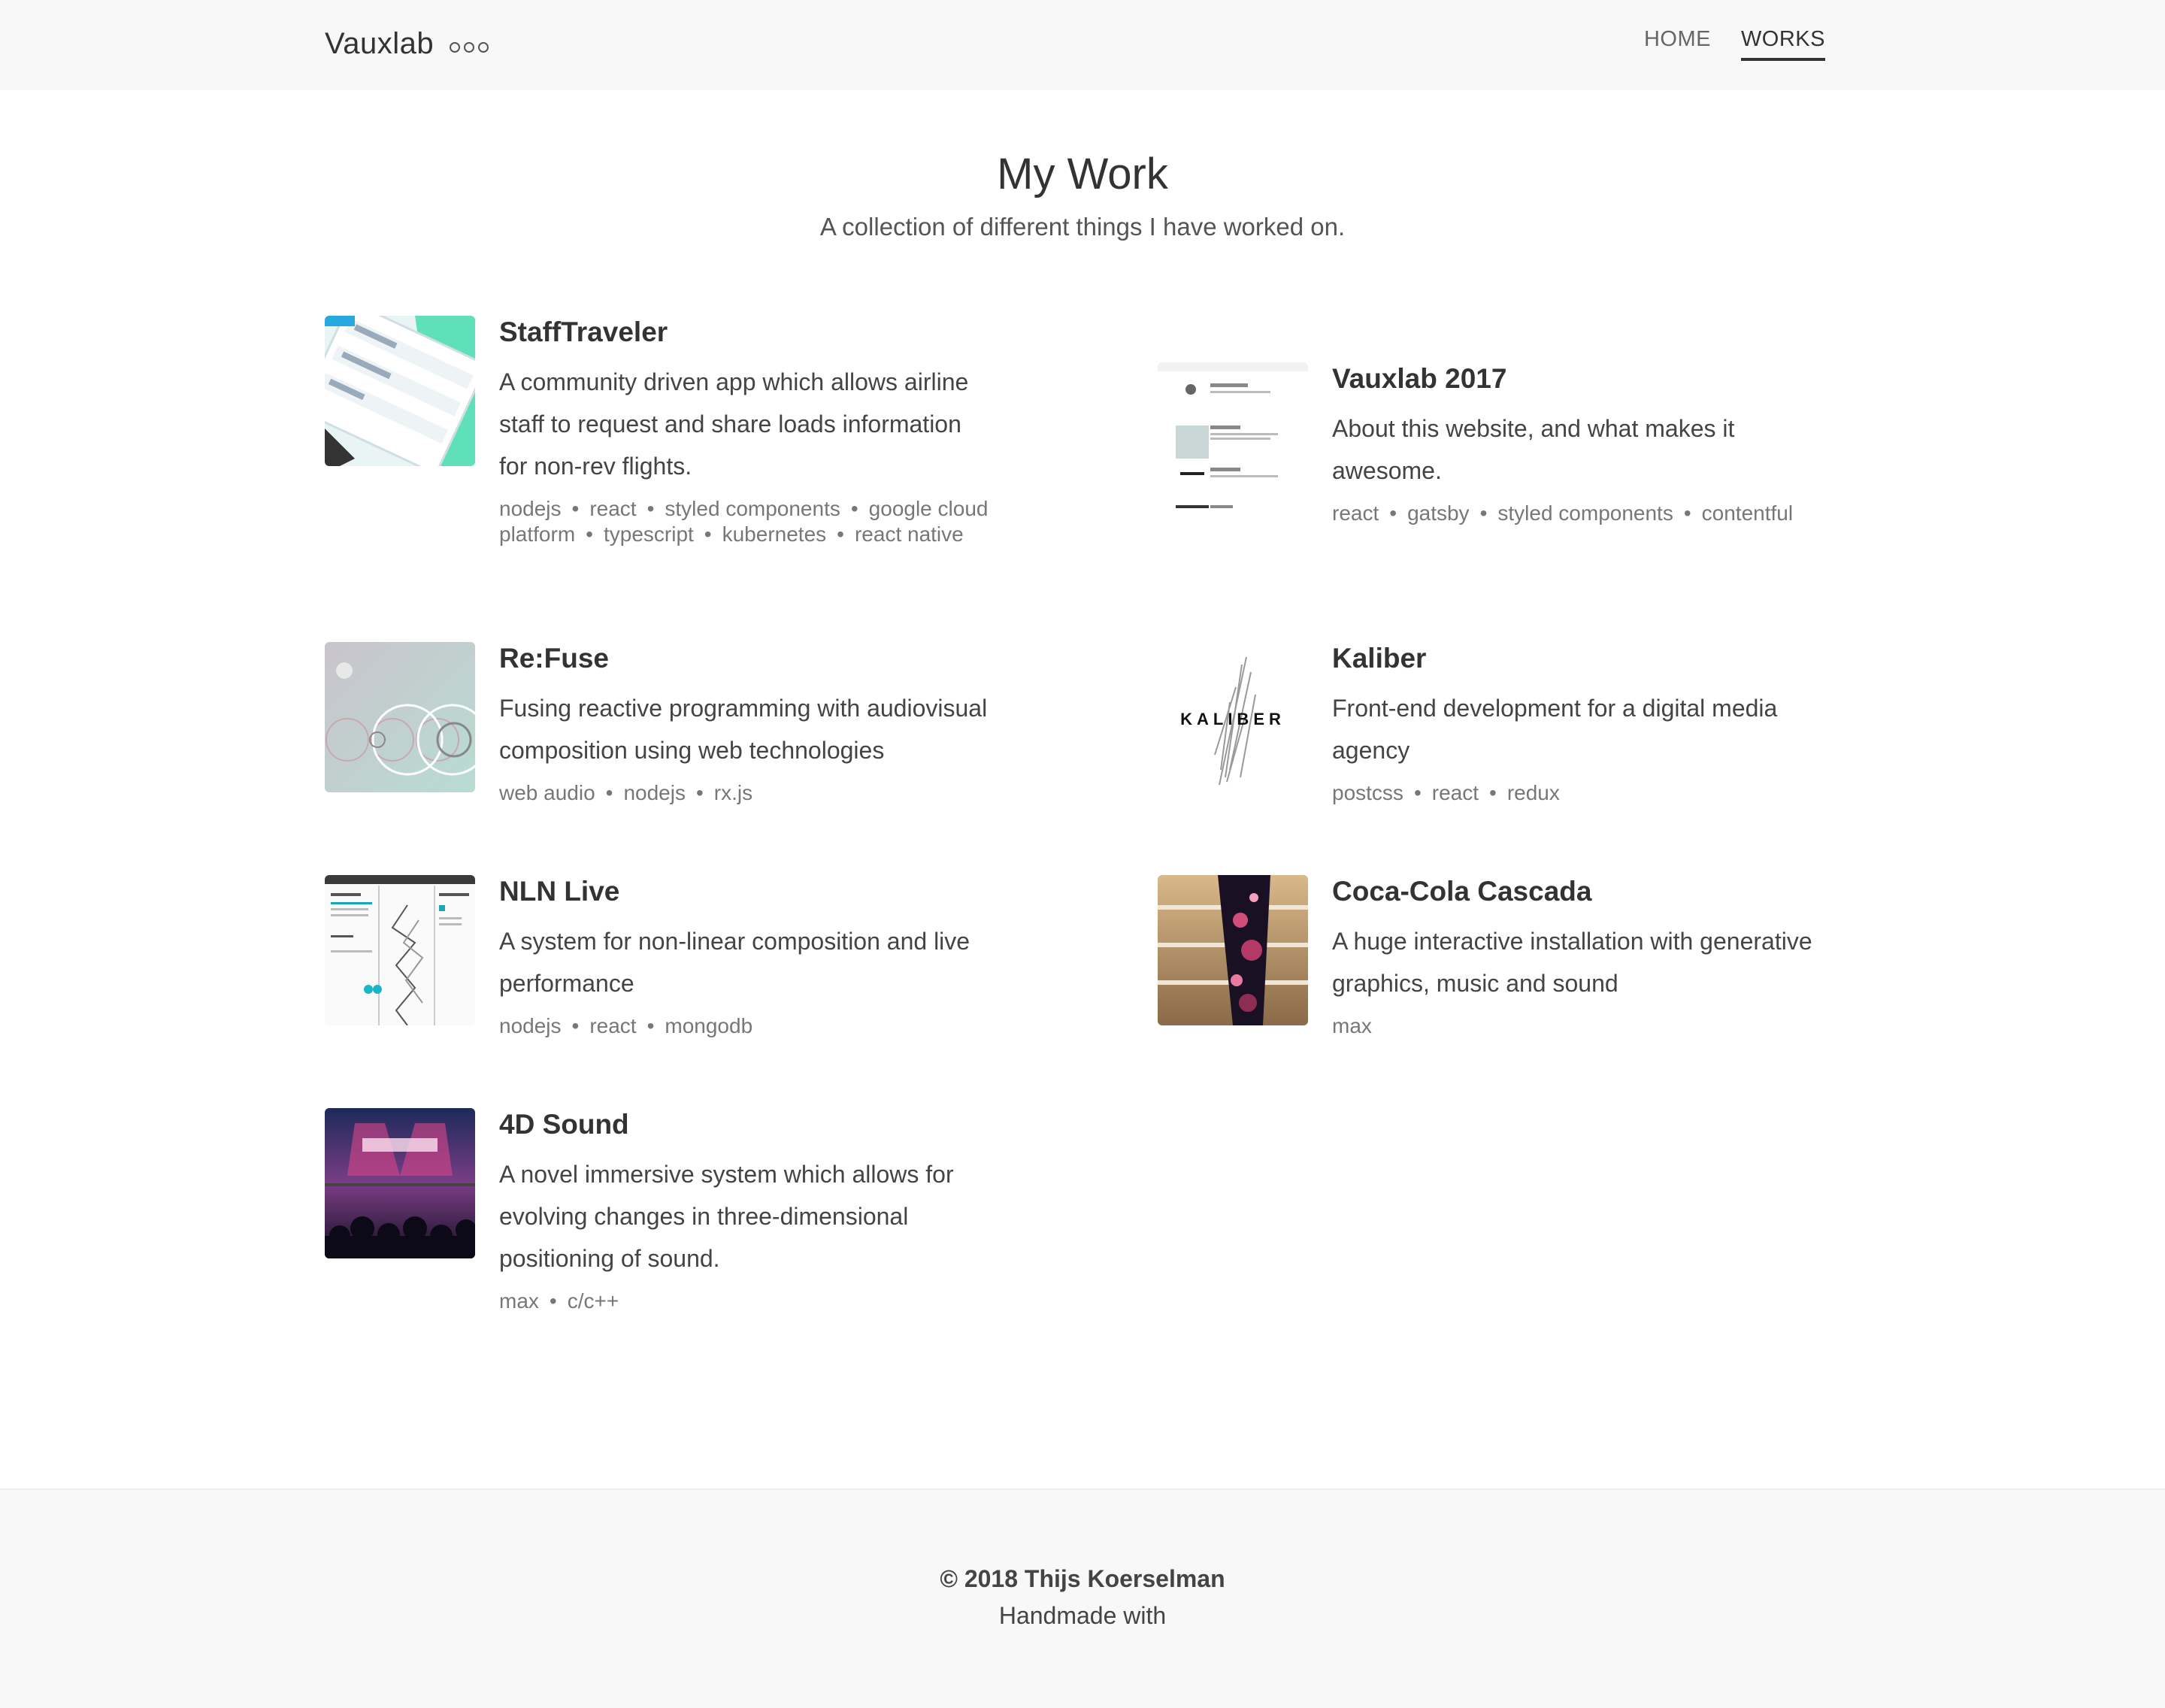 The width and height of the screenshot is (2165, 1708). What do you see at coordinates (400, 391) in the screenshot?
I see `stafftraveler-thumbnail` at bounding box center [400, 391].